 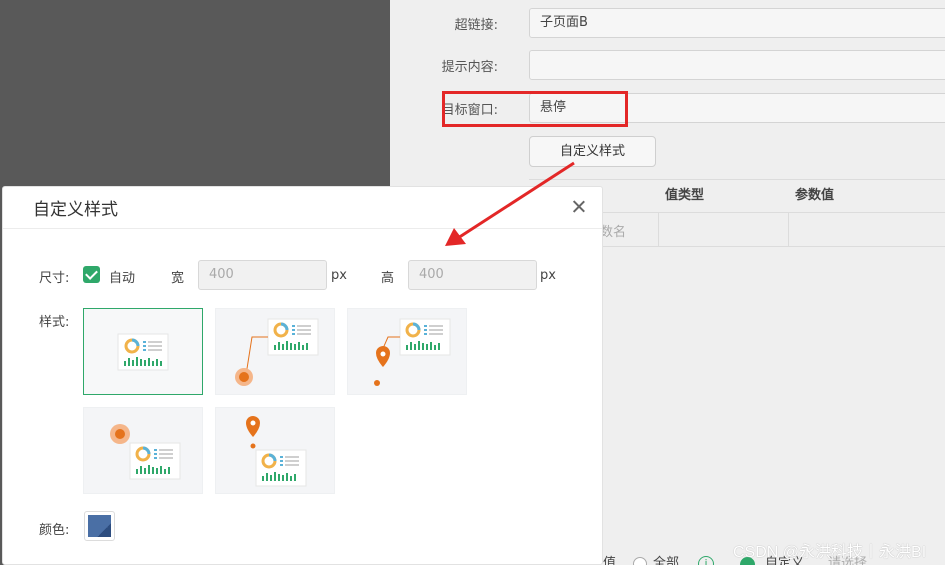 What do you see at coordinates (54, 278) in the screenshot?
I see `size-label: 尺寸:` at bounding box center [54, 278].